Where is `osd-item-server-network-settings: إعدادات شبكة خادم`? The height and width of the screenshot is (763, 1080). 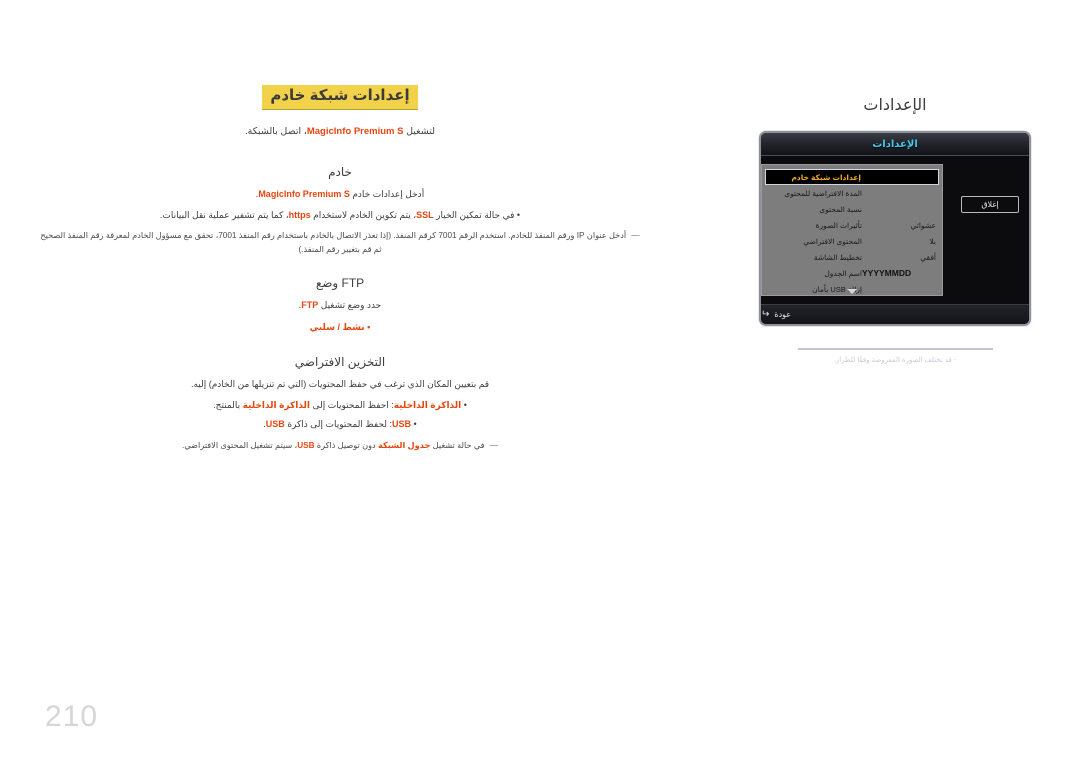
osd-item-server-network-settings: إعدادات شبكة خادم is located at coordinates (852, 177).